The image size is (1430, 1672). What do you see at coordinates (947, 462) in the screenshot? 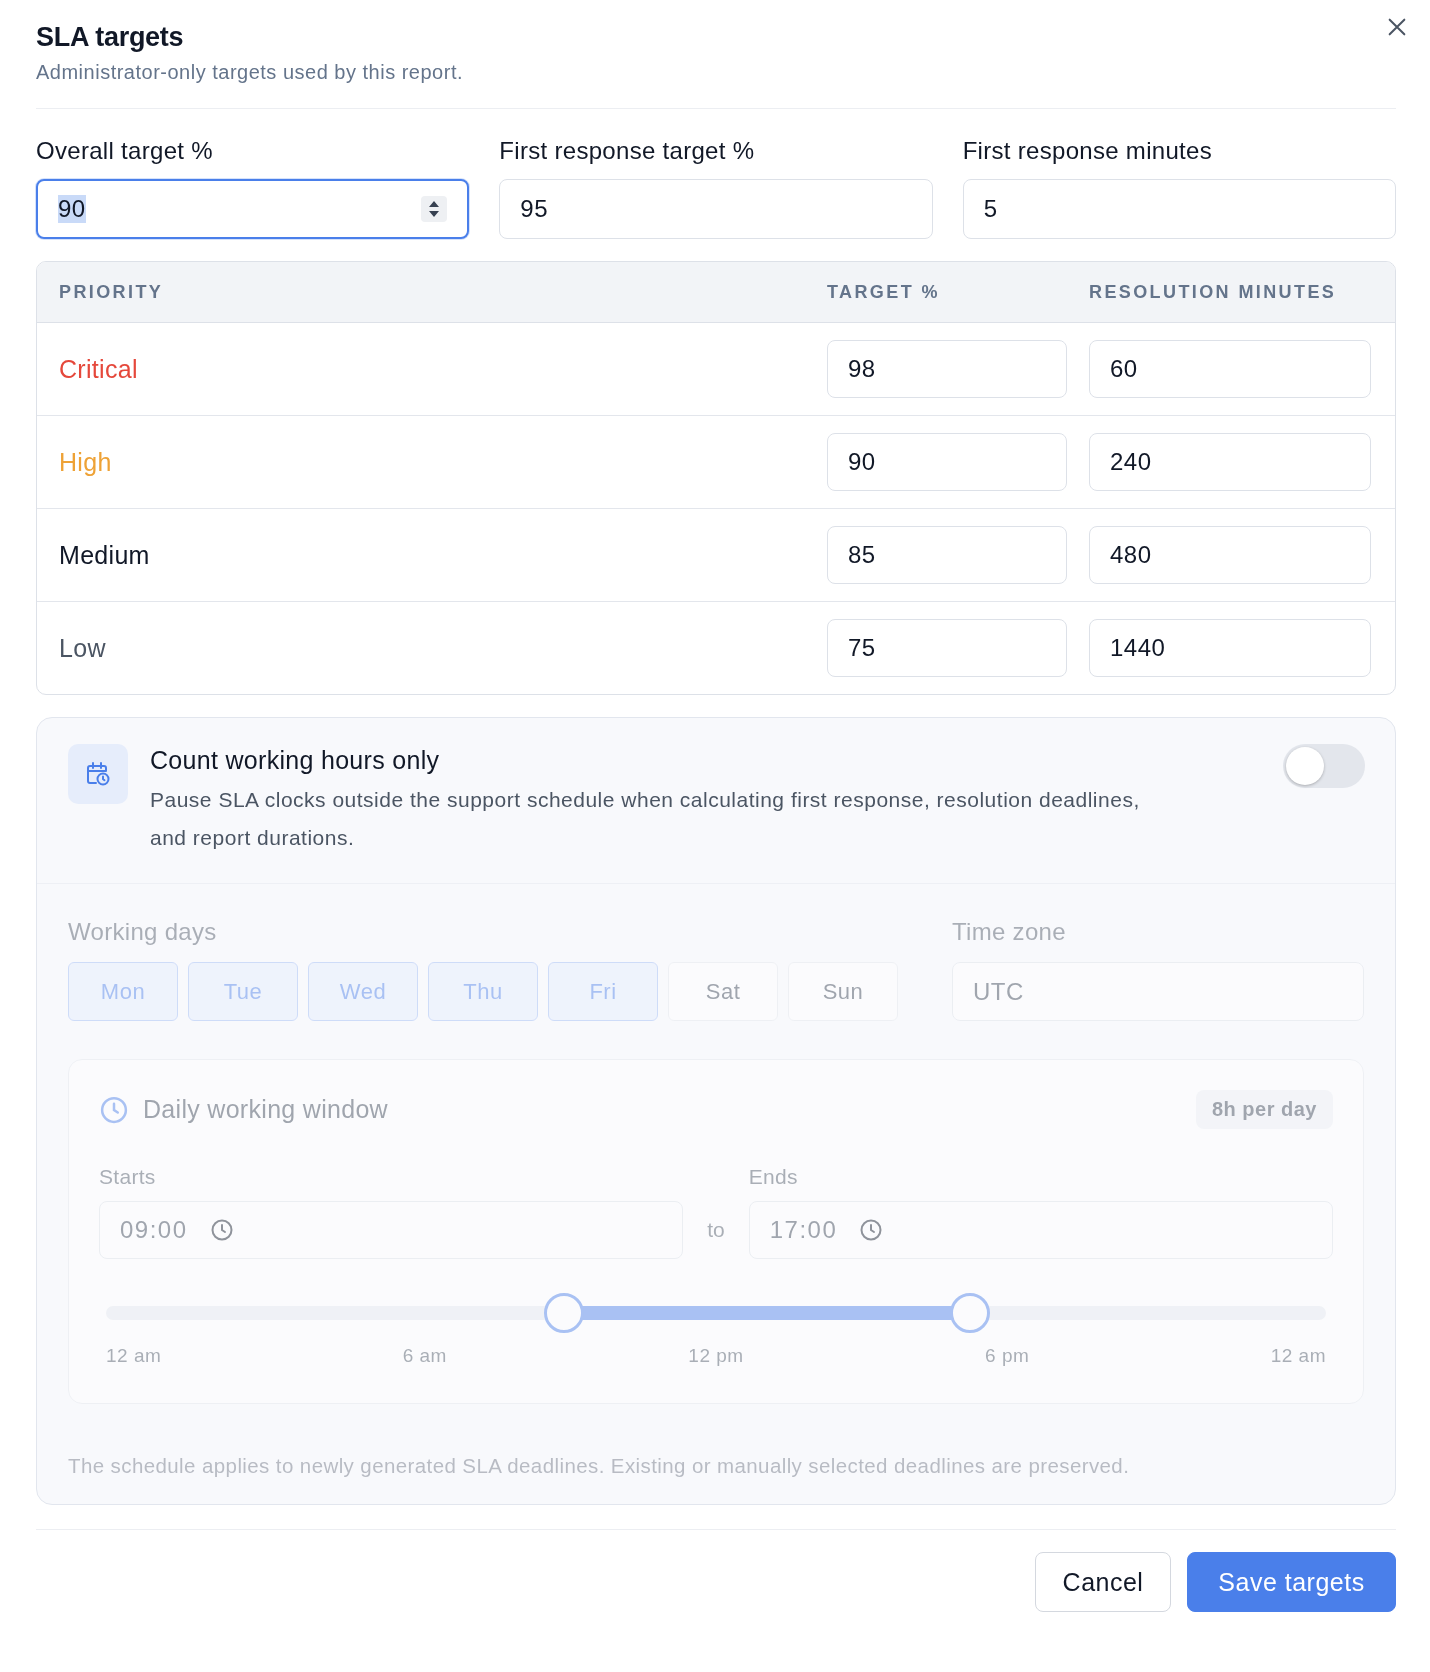
I see `target-field: 90` at bounding box center [947, 462].